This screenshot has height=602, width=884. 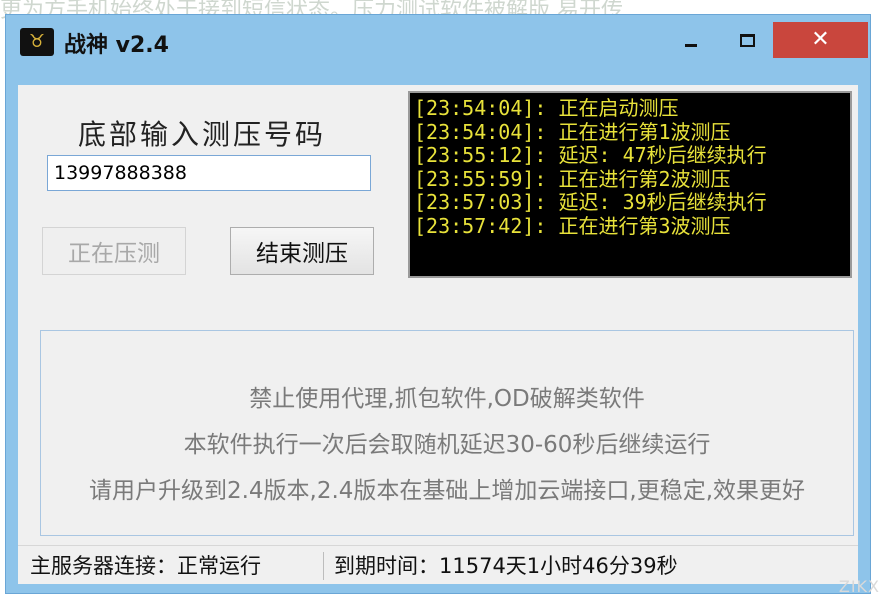 What do you see at coordinates (691, 40) in the screenshot?
I see `minimize-button` at bounding box center [691, 40].